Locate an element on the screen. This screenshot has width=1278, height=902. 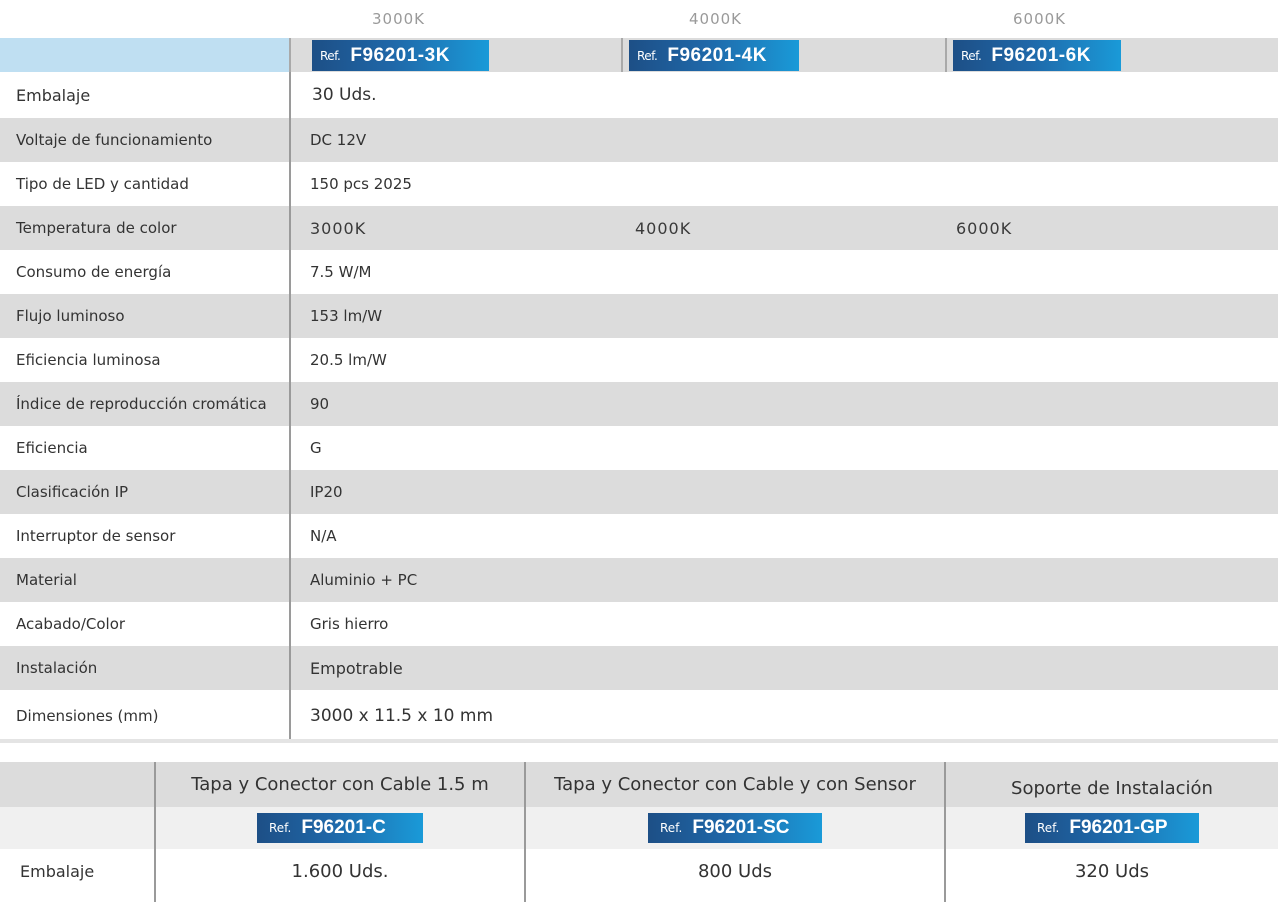
spec-row-sensor: Interruptor de sensor N/A is located at coordinates (639, 536).